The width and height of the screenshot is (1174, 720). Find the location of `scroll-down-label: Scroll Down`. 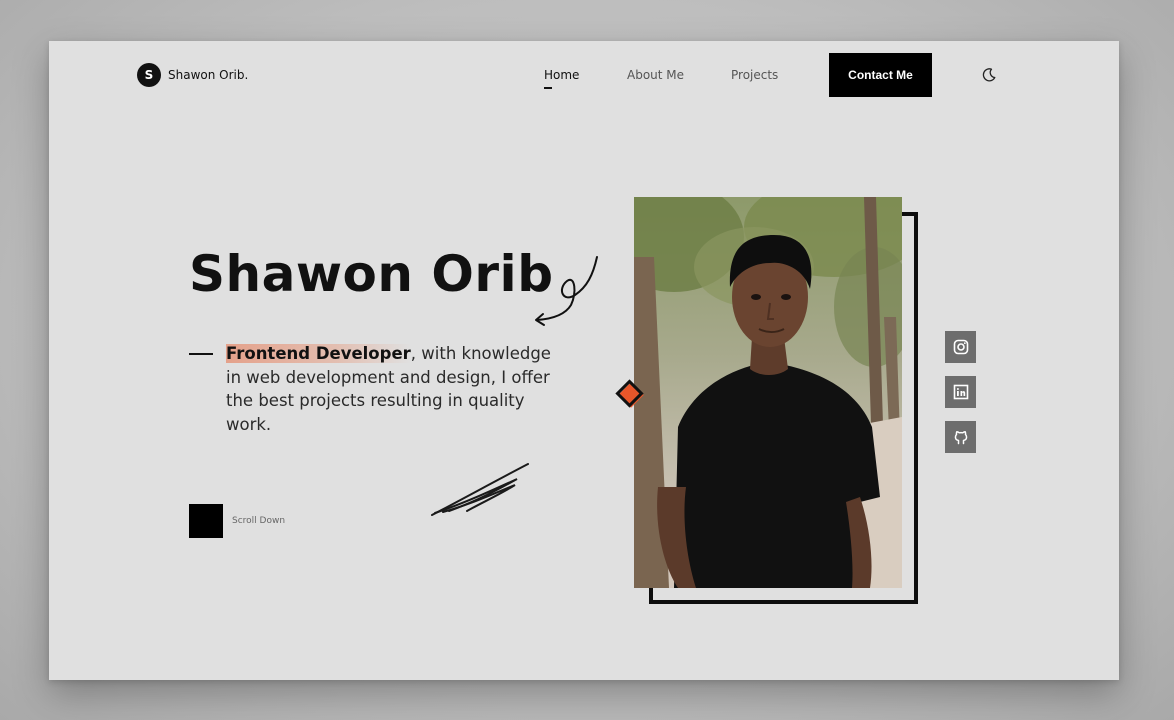

scroll-down-label: Scroll Down is located at coordinates (258, 521).